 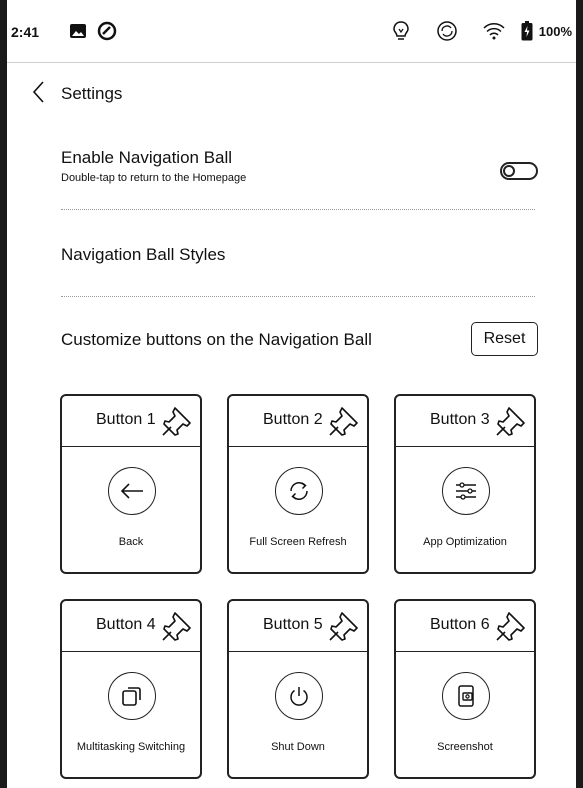 I want to click on card-action-label: Multitasking Switching, so click(x=131, y=747).